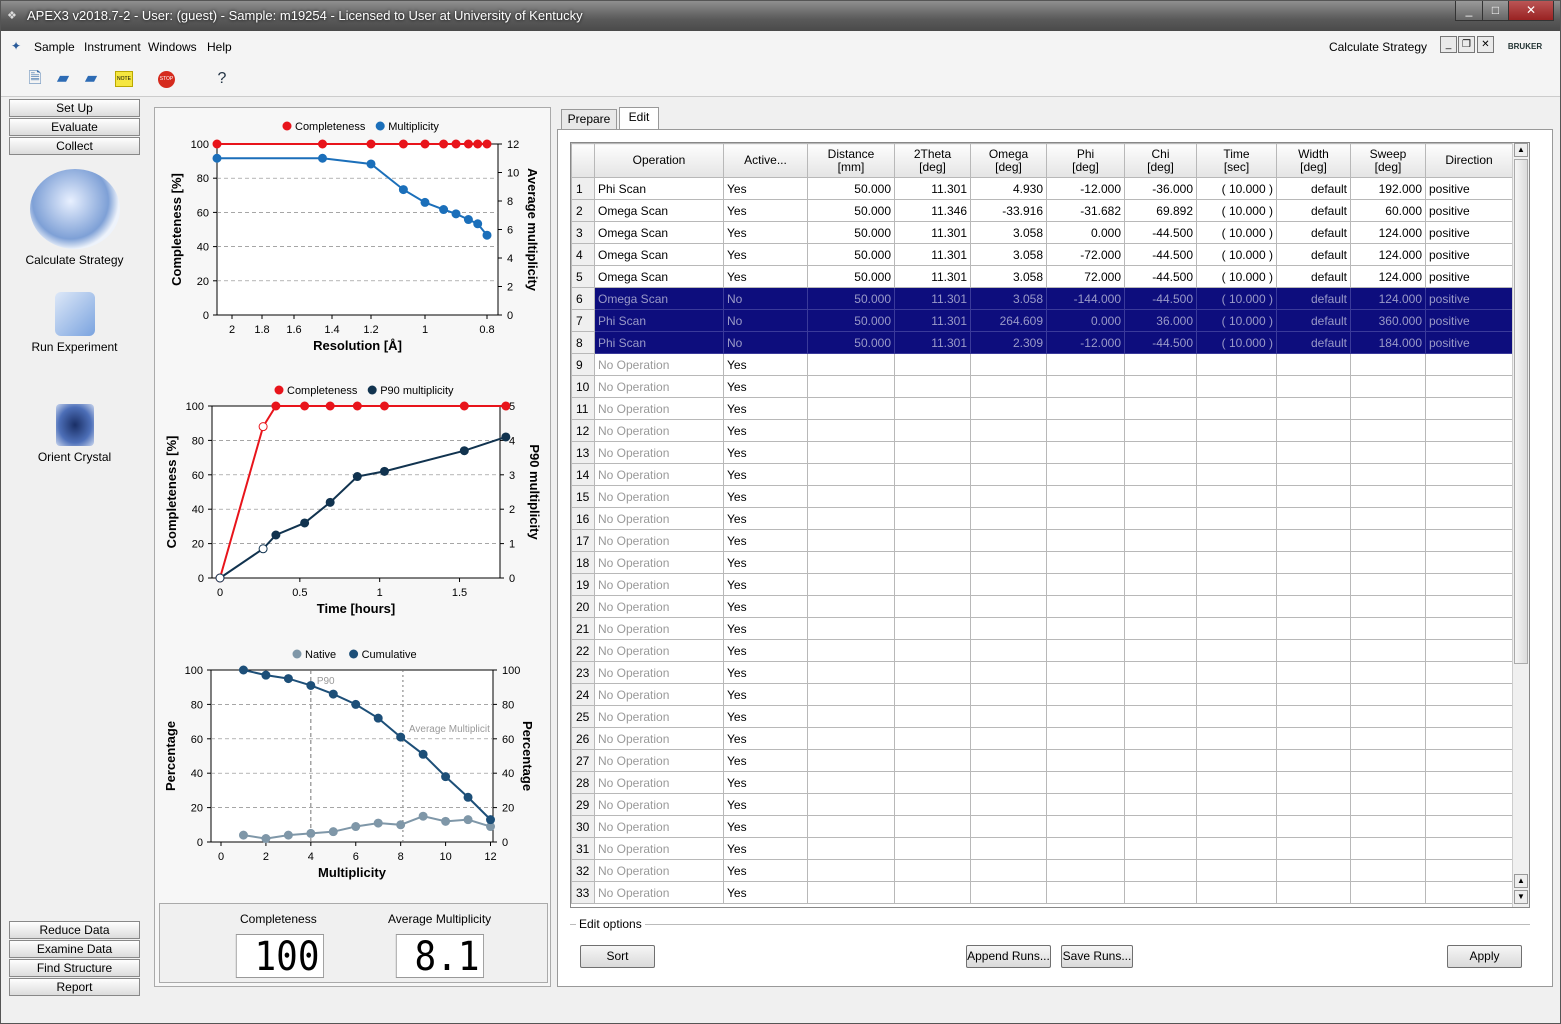  What do you see at coordinates (1085, 188) in the screenshot?
I see `table-cell: -12.000` at bounding box center [1085, 188].